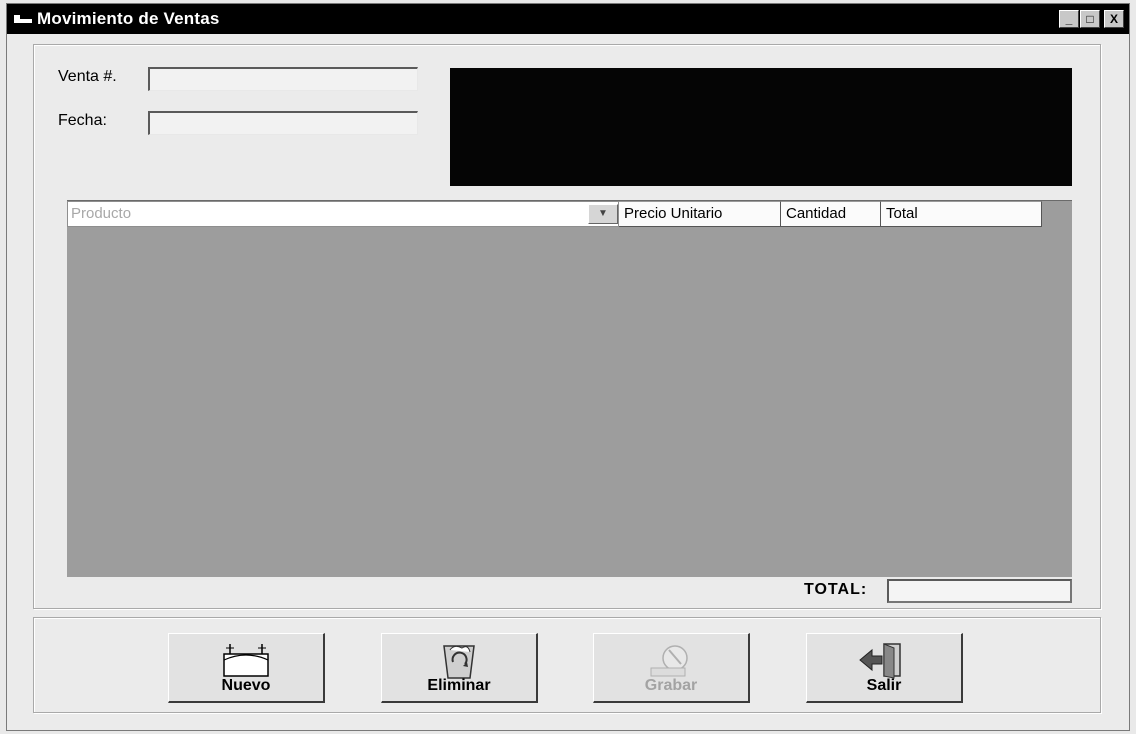 The image size is (1136, 734). What do you see at coordinates (979, 591) in the screenshot?
I see `total-field` at bounding box center [979, 591].